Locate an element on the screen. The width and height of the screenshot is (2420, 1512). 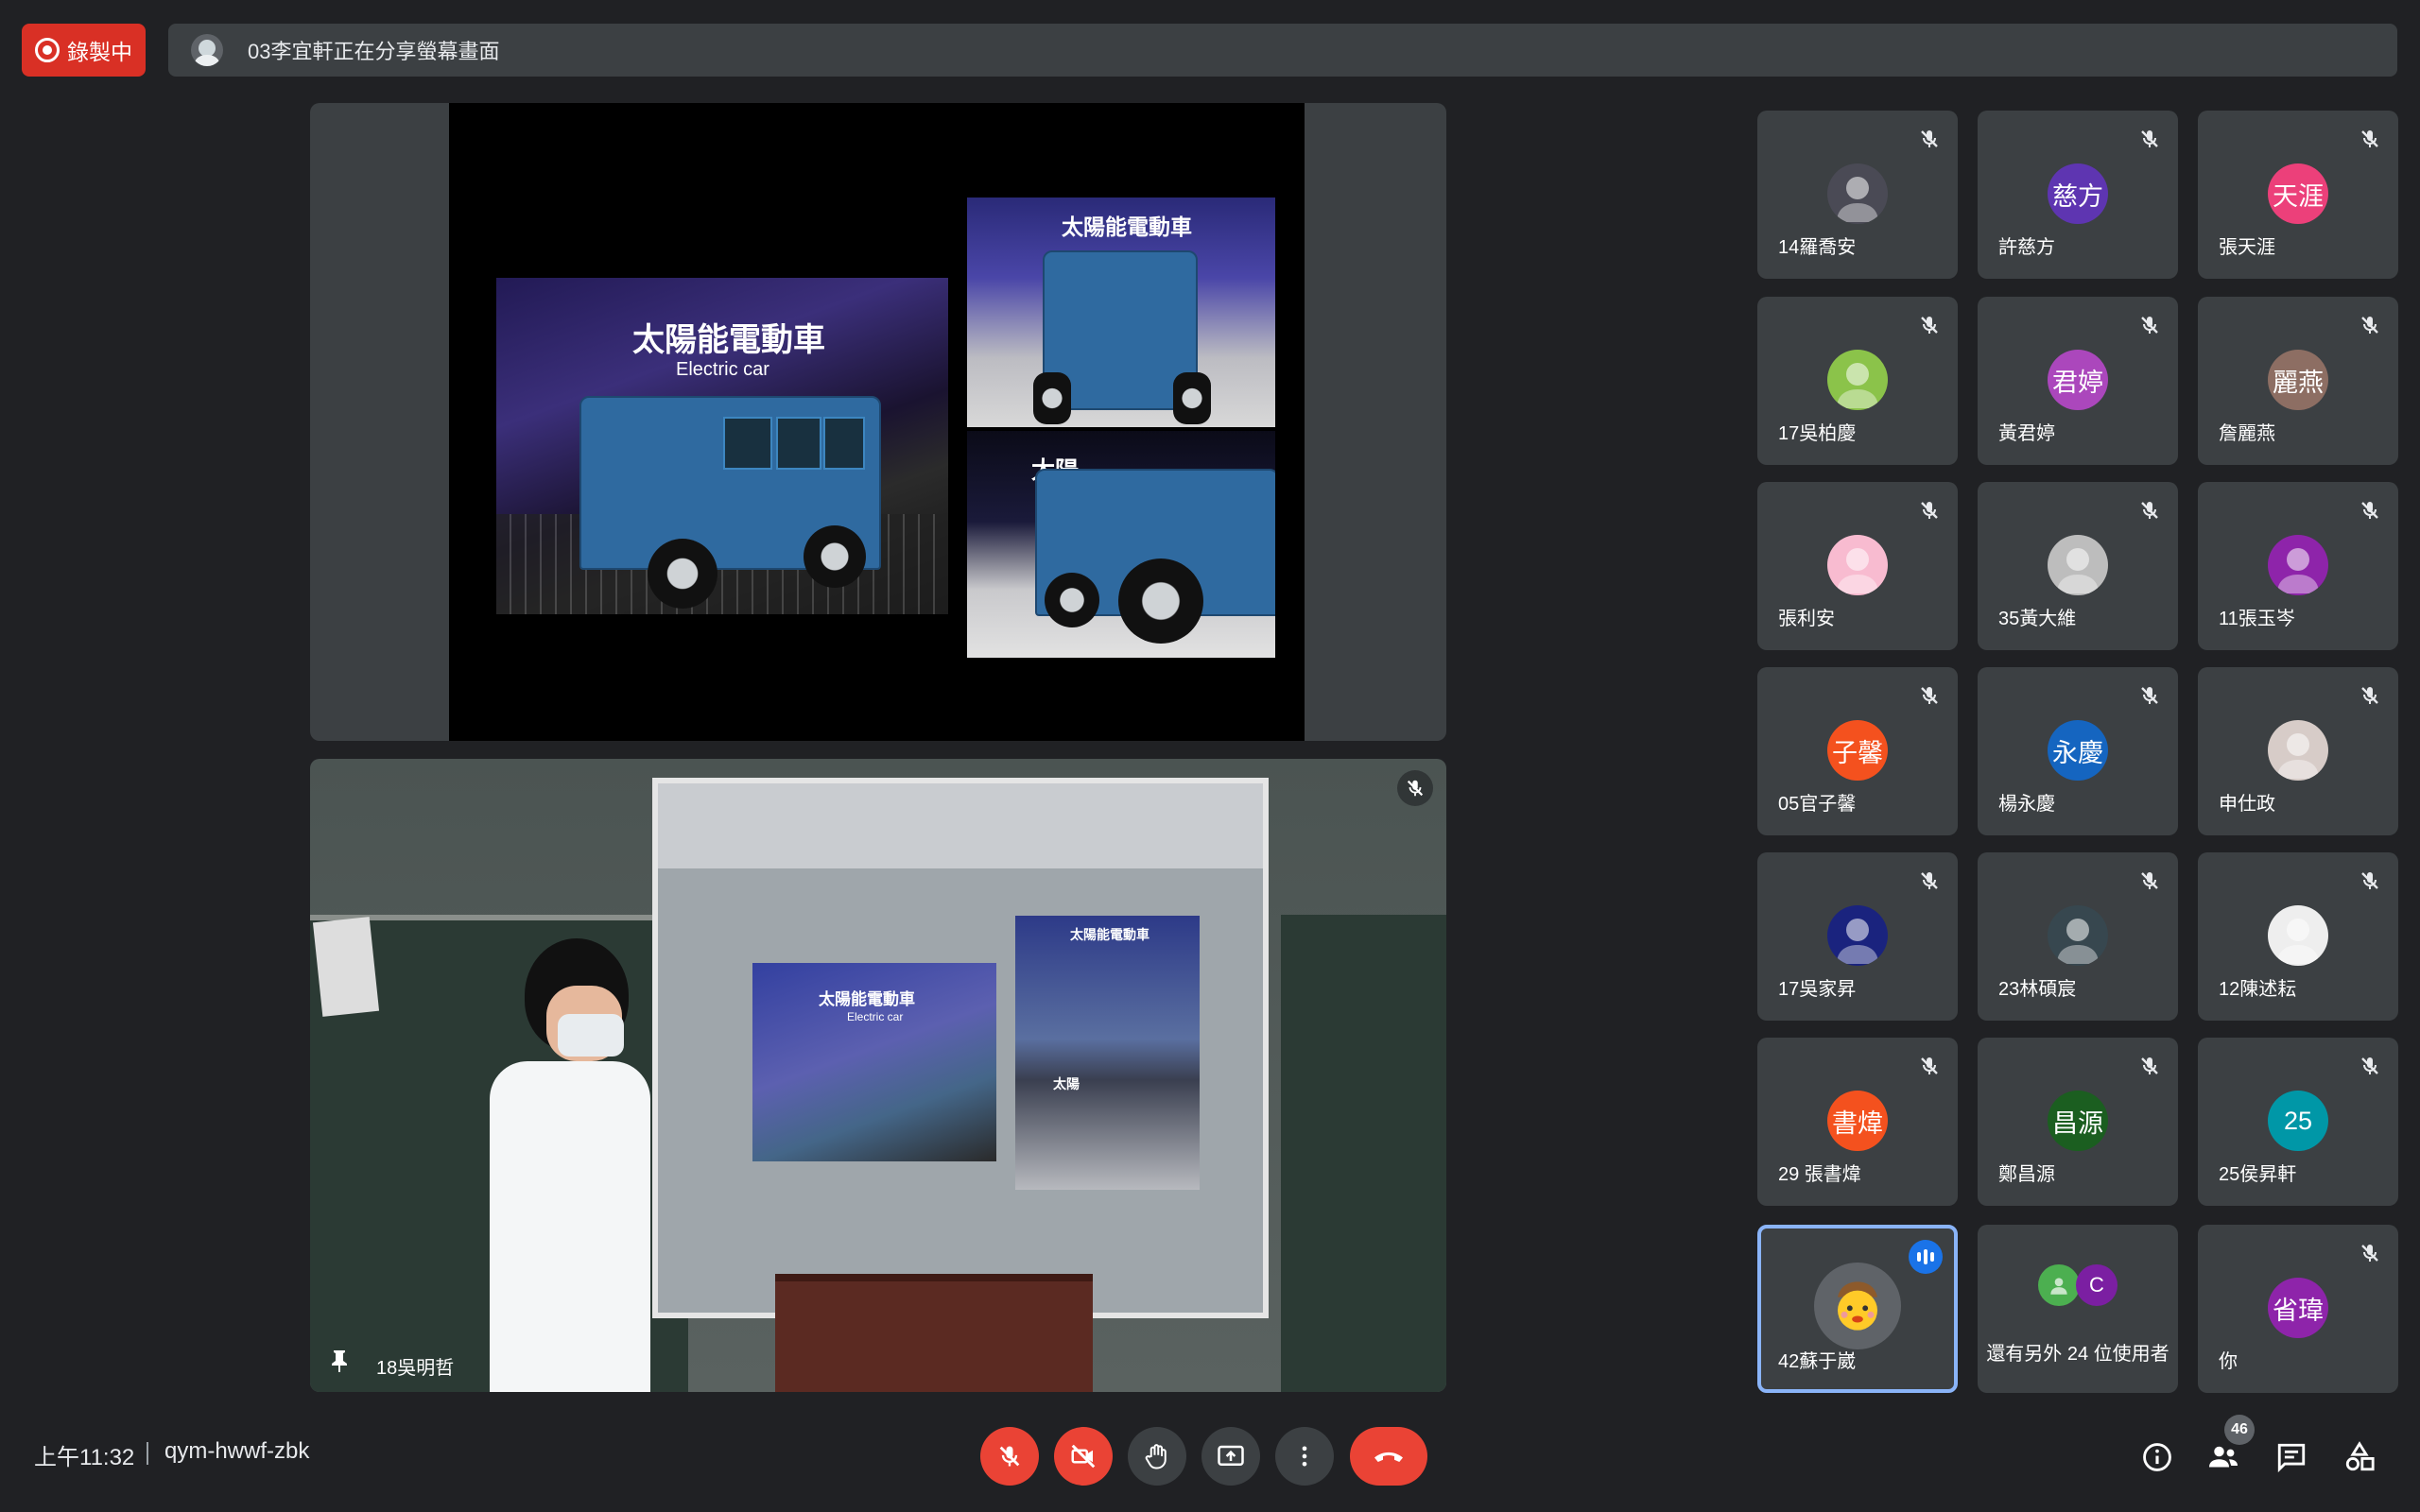
participant-avatar: 昌源 is located at coordinates (2078, 1121).